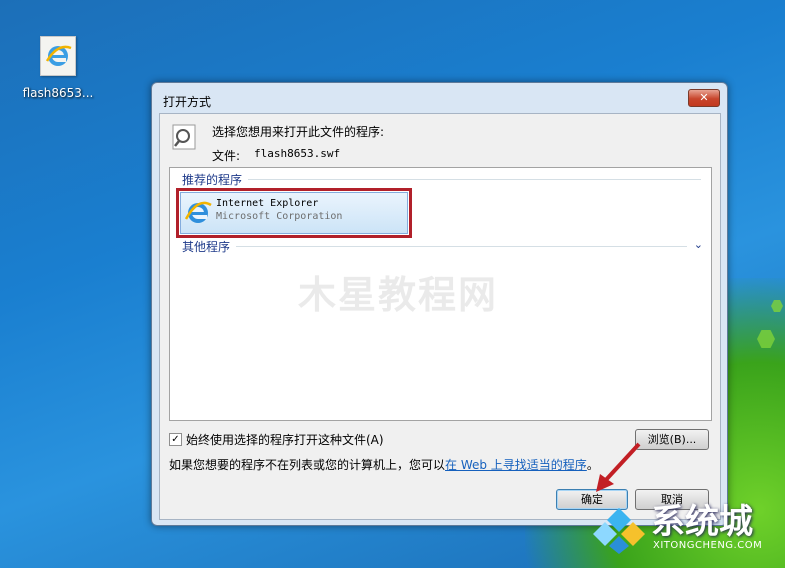 This screenshot has width=785, height=568. I want to click on ie-file-icon, so click(58, 56).